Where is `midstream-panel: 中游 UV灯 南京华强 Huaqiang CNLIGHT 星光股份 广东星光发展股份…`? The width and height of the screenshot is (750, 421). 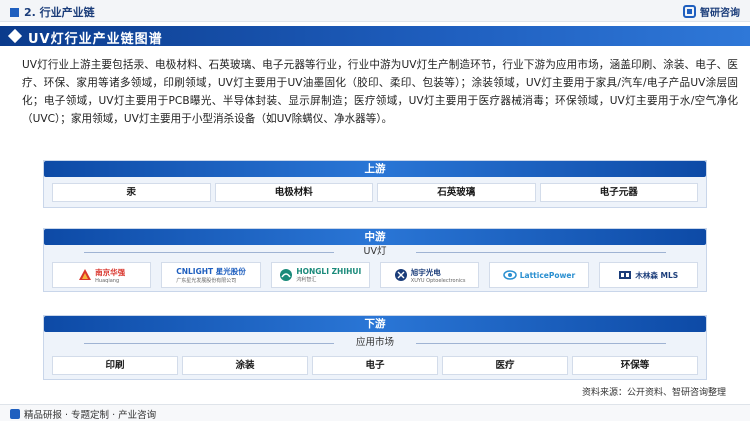
midstream-panel: 中游 UV灯 南京华强 Huaqiang CNLIGHT 星光股份 广东星光发展股份… is located at coordinates (375, 260).